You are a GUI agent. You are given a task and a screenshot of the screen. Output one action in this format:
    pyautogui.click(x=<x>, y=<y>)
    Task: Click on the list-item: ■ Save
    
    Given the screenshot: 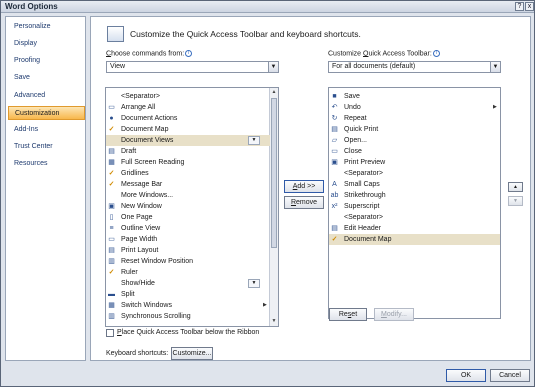 What is the action you would take?
    pyautogui.click(x=414, y=96)
    